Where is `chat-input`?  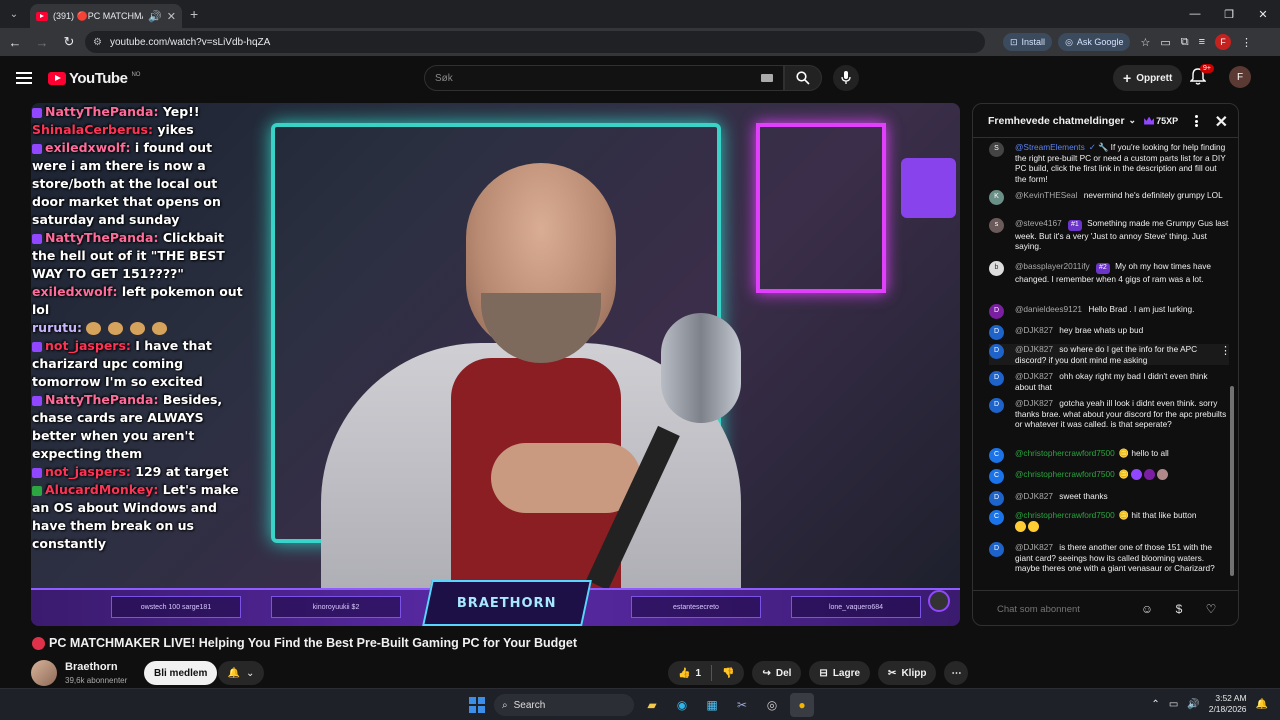
chat-input is located at coordinates (1070, 609).